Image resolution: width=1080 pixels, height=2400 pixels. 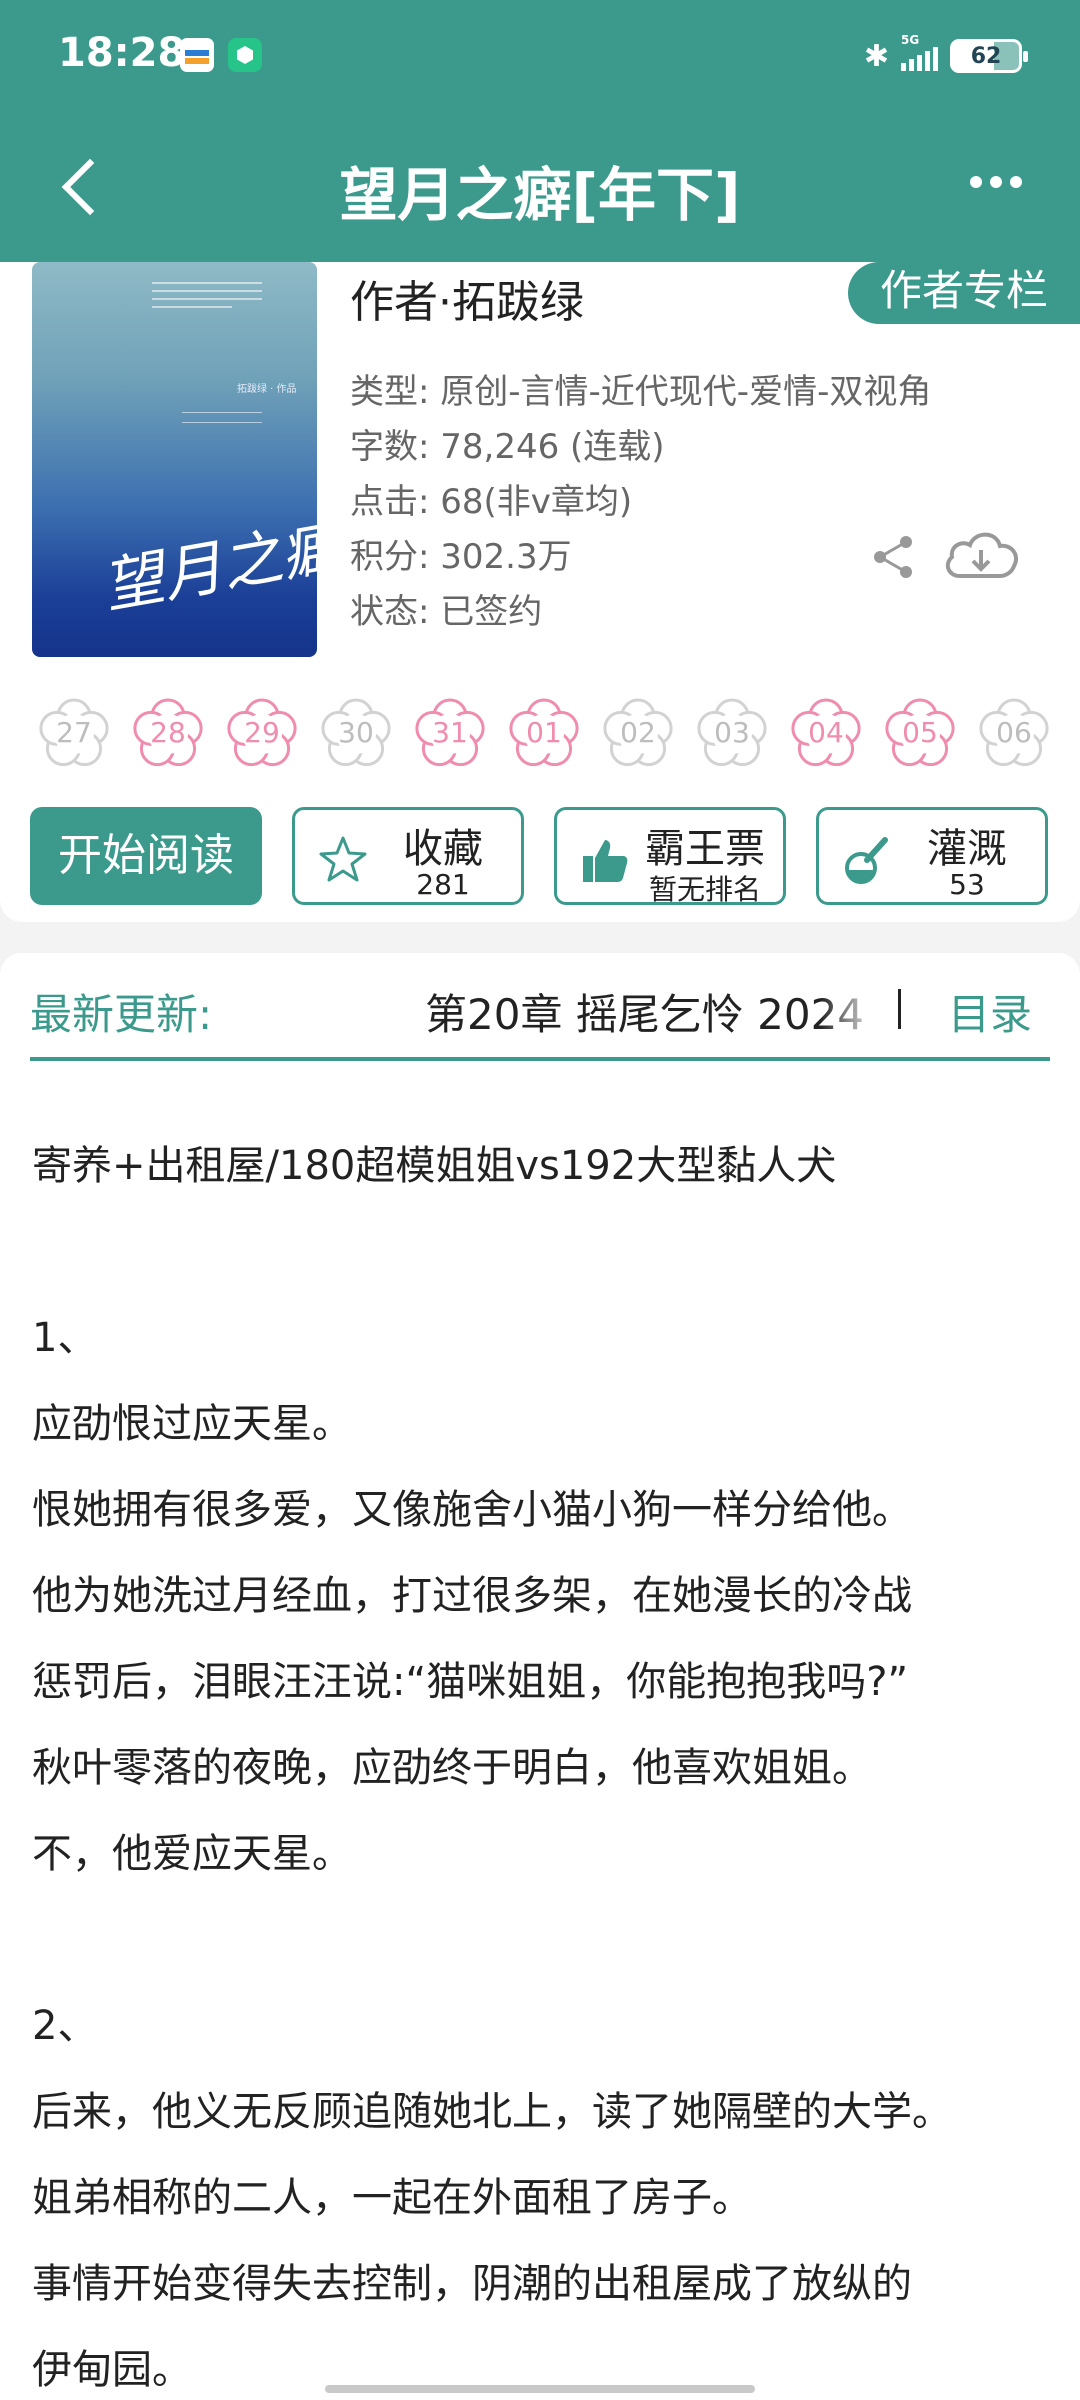 I want to click on flower-day-label: 04, so click(x=826, y=732).